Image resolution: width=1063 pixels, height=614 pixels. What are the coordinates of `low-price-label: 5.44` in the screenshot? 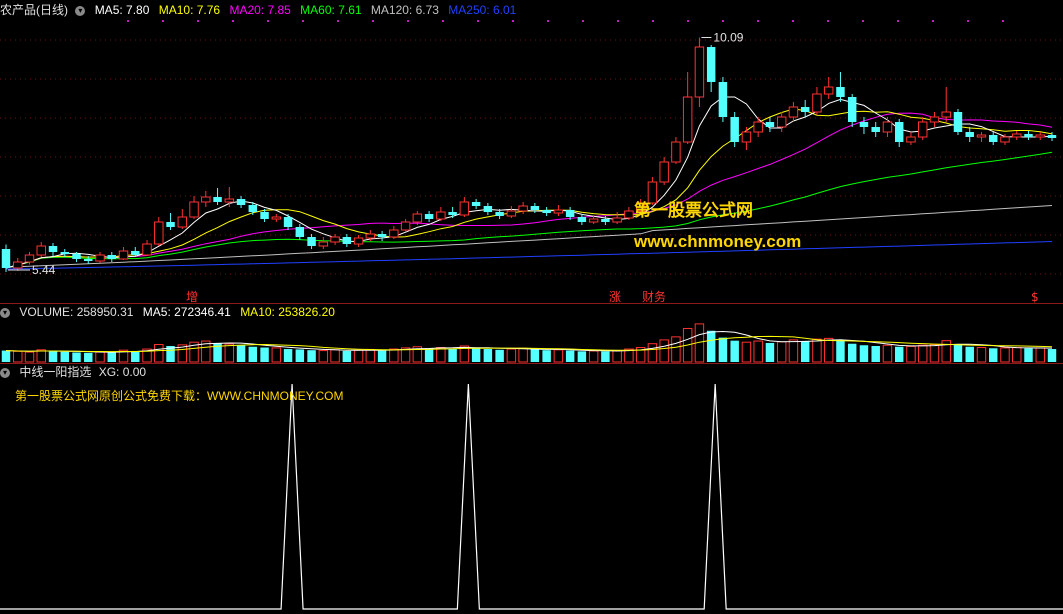 It's located at (44, 270).